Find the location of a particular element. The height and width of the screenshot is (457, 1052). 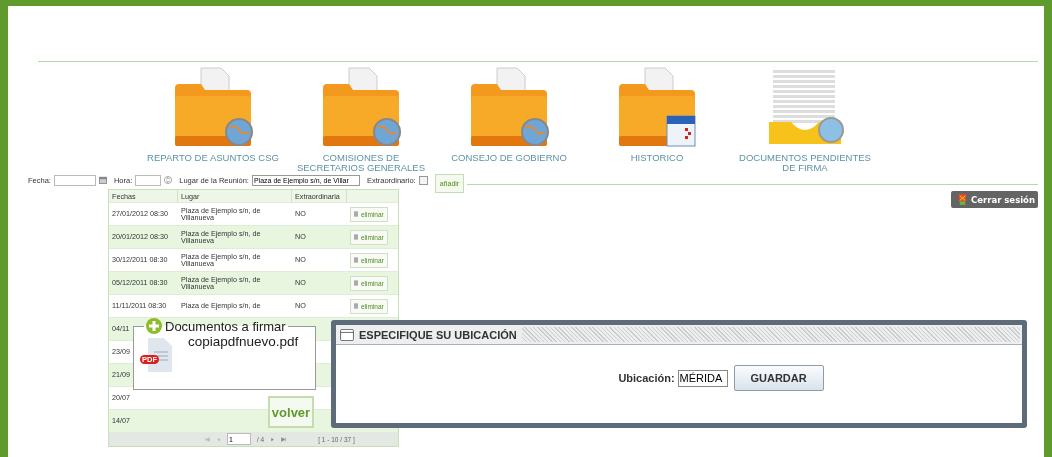

extraordinary-checkbox is located at coordinates (423, 180).